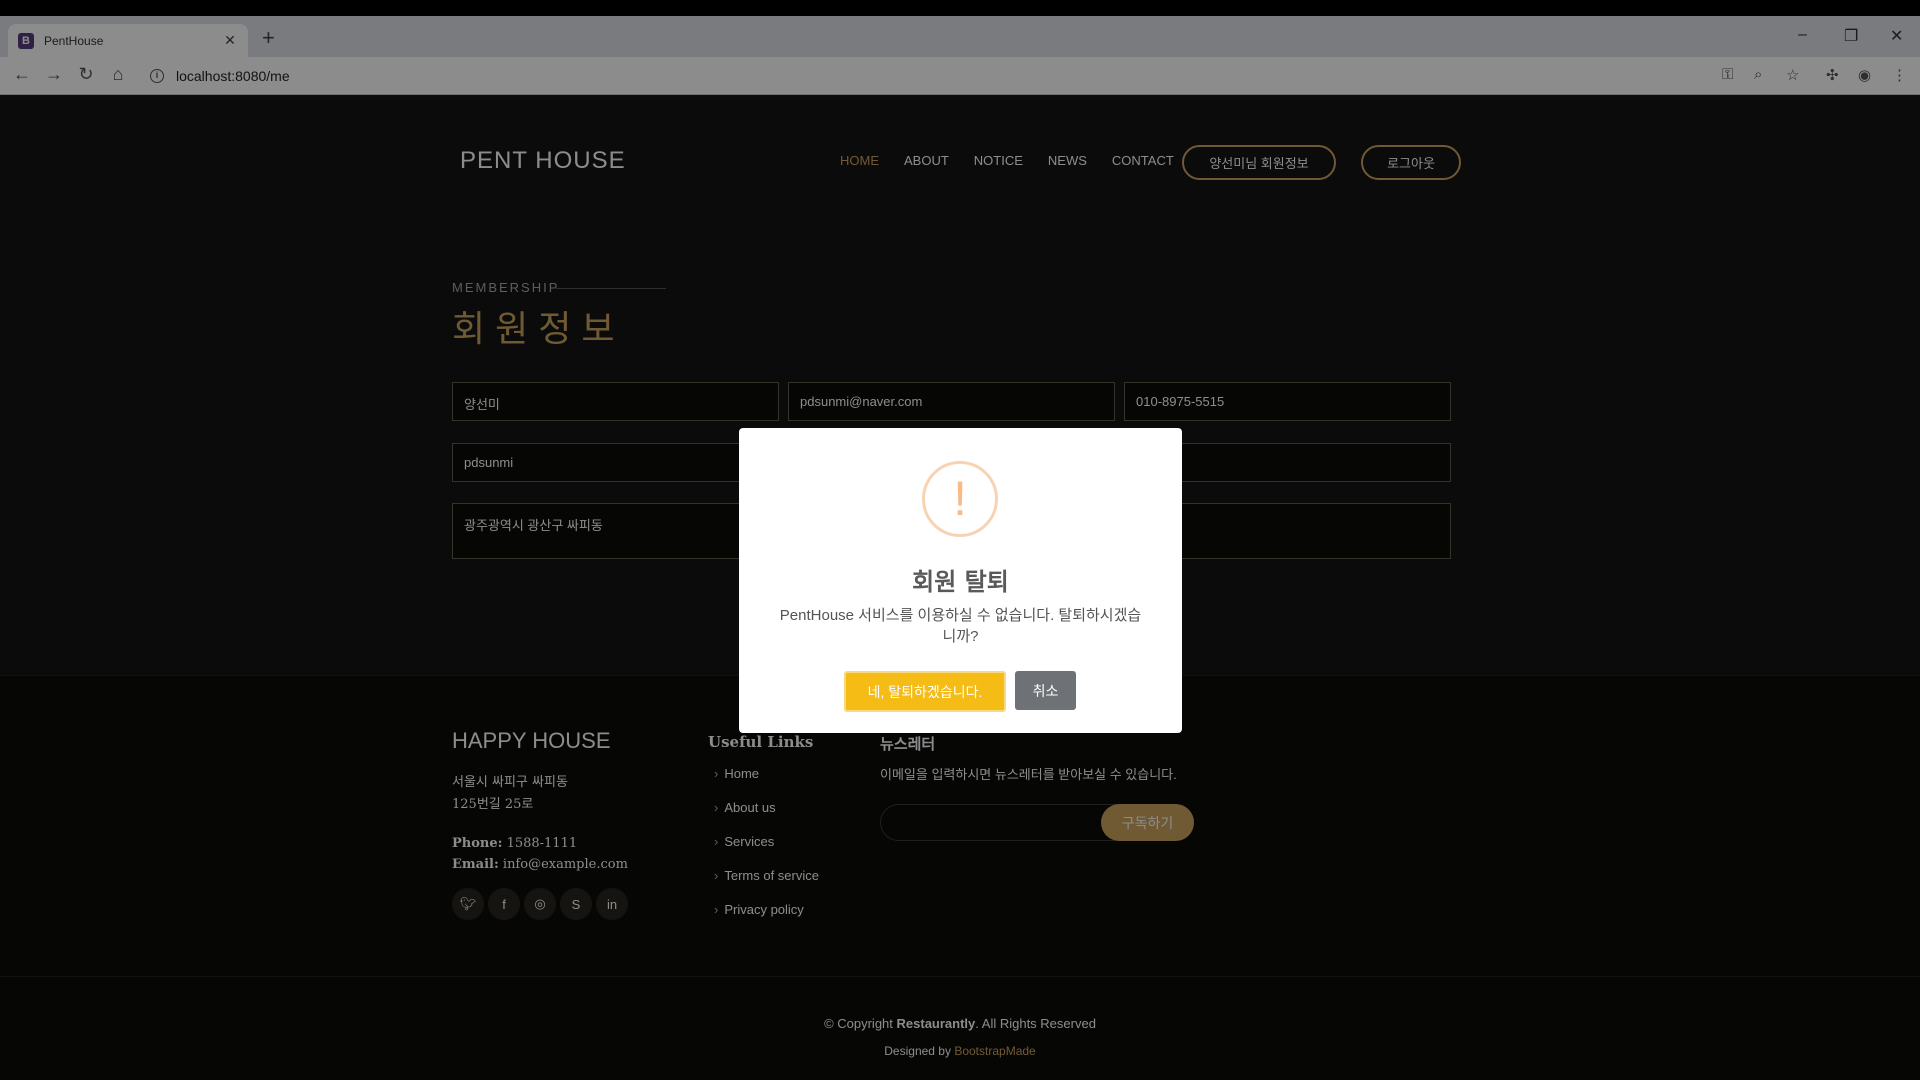 The image size is (1920, 1080). What do you see at coordinates (925, 691) in the screenshot?
I see `confirm-withdraw-button: 네, 탈퇴하겠습니다.` at bounding box center [925, 691].